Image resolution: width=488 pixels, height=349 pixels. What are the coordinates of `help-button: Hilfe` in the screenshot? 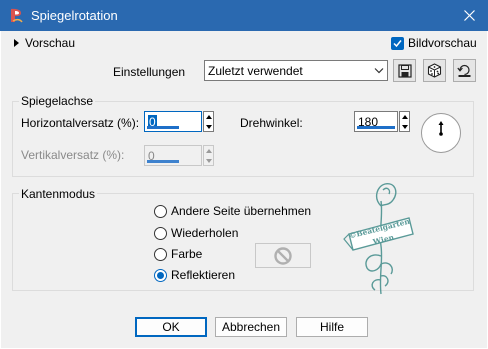 It's located at (332, 327).